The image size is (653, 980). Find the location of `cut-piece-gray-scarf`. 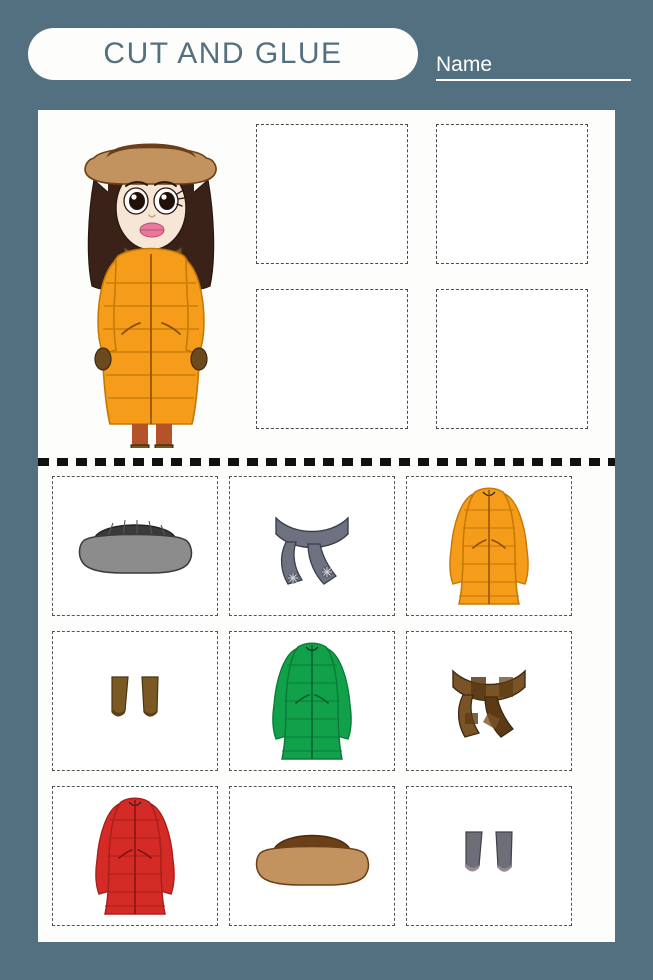

cut-piece-gray-scarf is located at coordinates (312, 546).